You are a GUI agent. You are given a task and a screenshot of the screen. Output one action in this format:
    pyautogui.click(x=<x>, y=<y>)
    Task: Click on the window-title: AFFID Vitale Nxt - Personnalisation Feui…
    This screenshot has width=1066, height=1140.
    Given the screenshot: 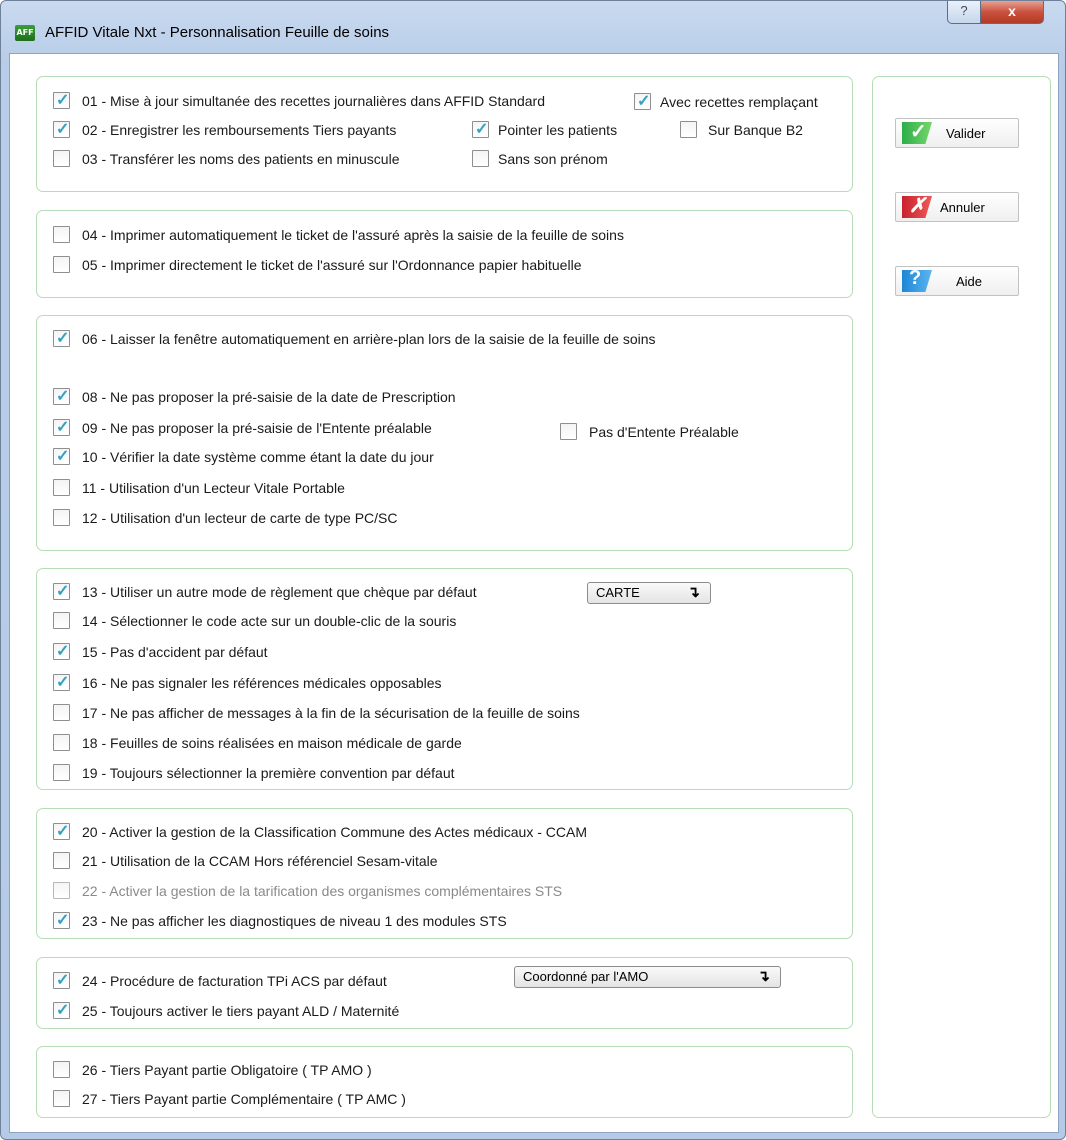 What is the action you would take?
    pyautogui.click(x=217, y=32)
    